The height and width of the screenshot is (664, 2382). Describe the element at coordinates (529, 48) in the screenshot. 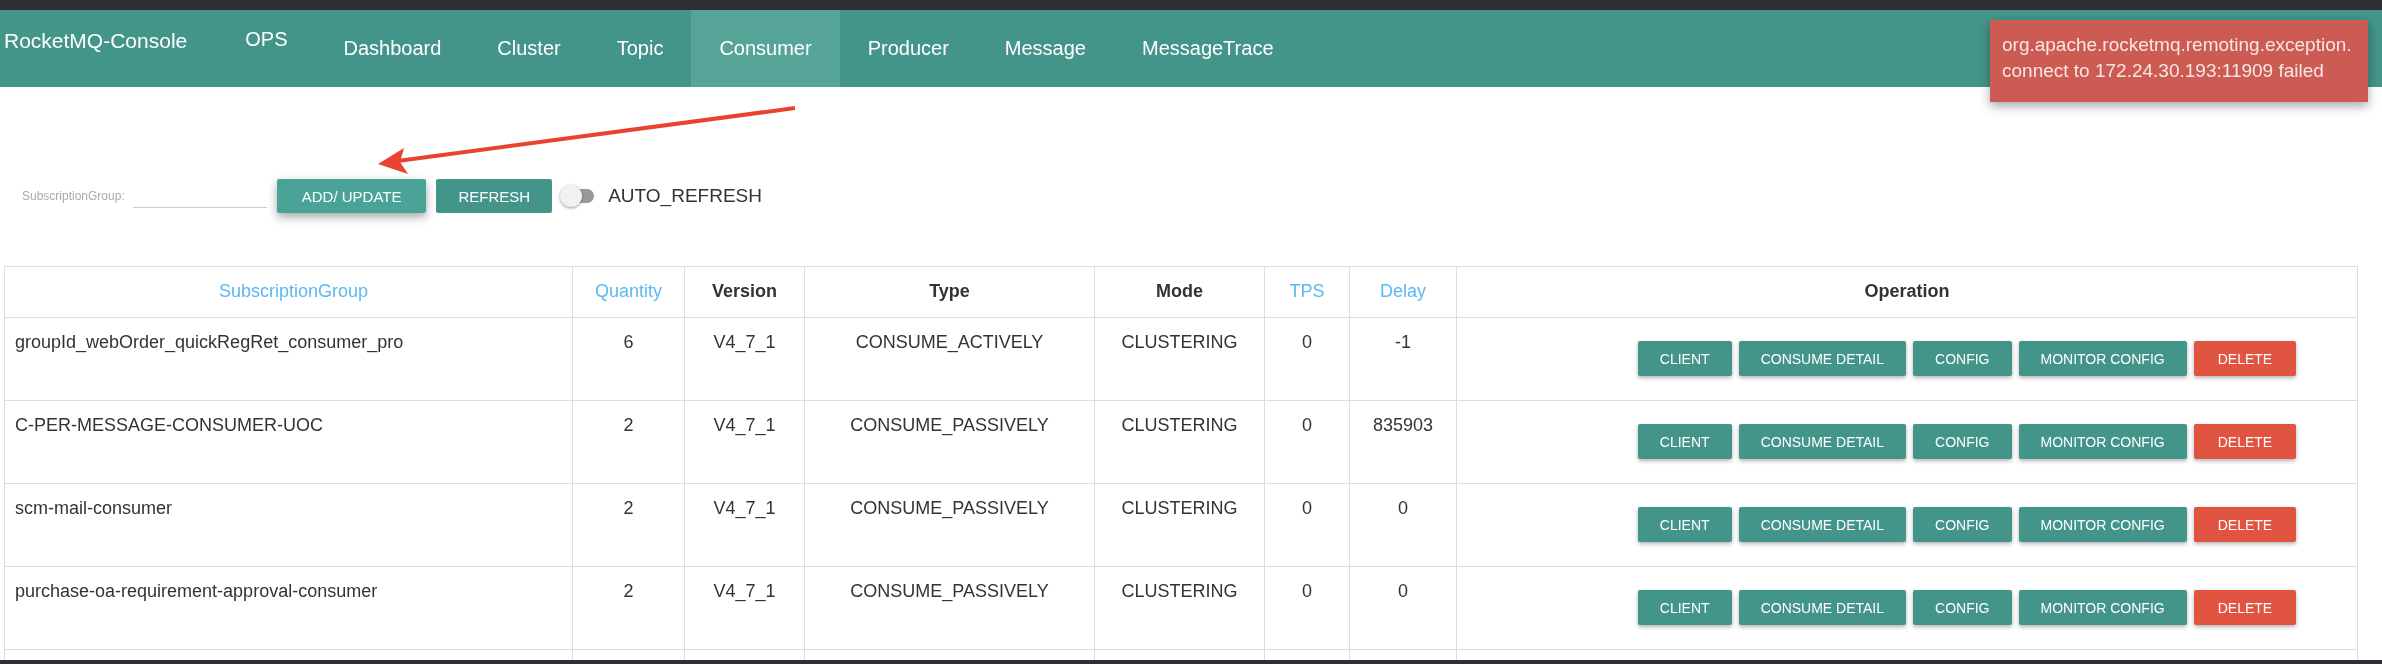

I see `nav-tab: Cluster` at that location.